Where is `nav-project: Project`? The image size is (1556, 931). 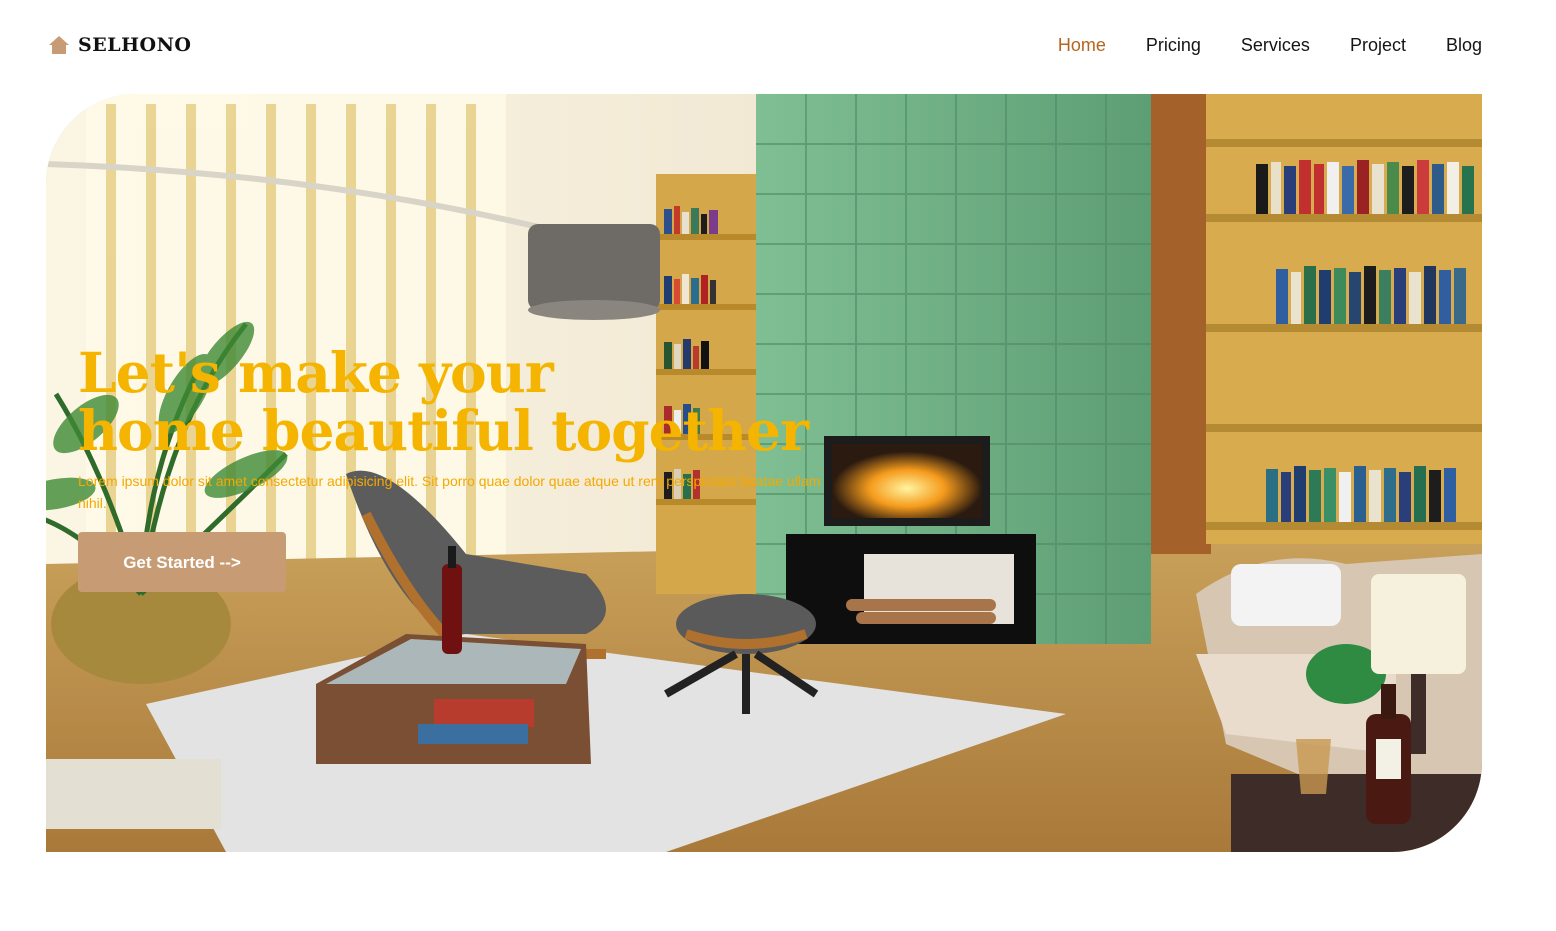
nav-project: Project is located at coordinates (1378, 45).